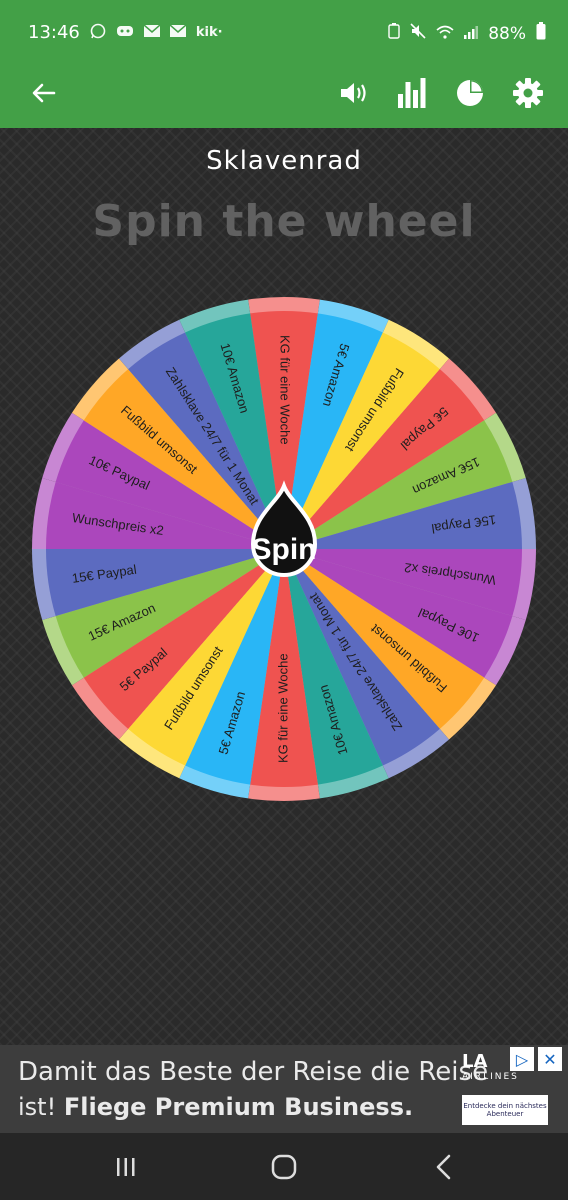 The image size is (568, 1200). What do you see at coordinates (536, 1059) in the screenshot?
I see `ad-choices: ▷ ✕` at bounding box center [536, 1059].